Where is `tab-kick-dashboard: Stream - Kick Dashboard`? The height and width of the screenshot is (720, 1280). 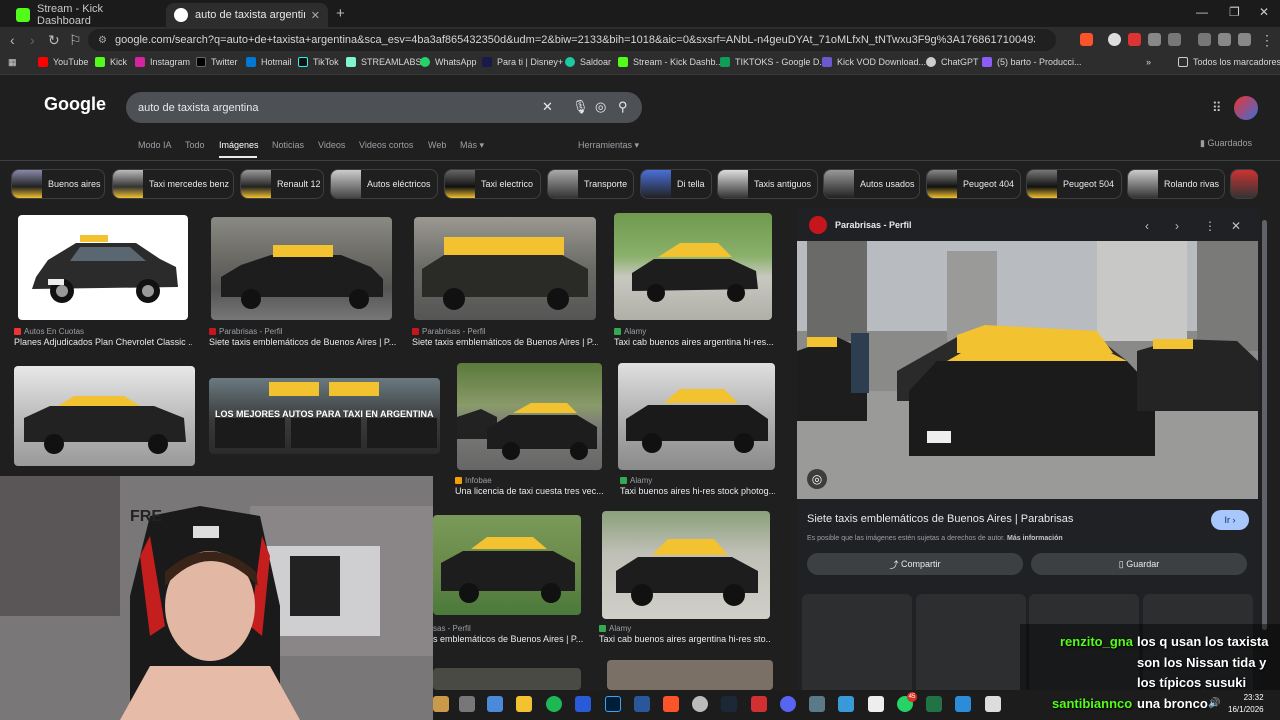
tab-kick-dashboard: Stream - Kick Dashboard is located at coordinates (86, 15).